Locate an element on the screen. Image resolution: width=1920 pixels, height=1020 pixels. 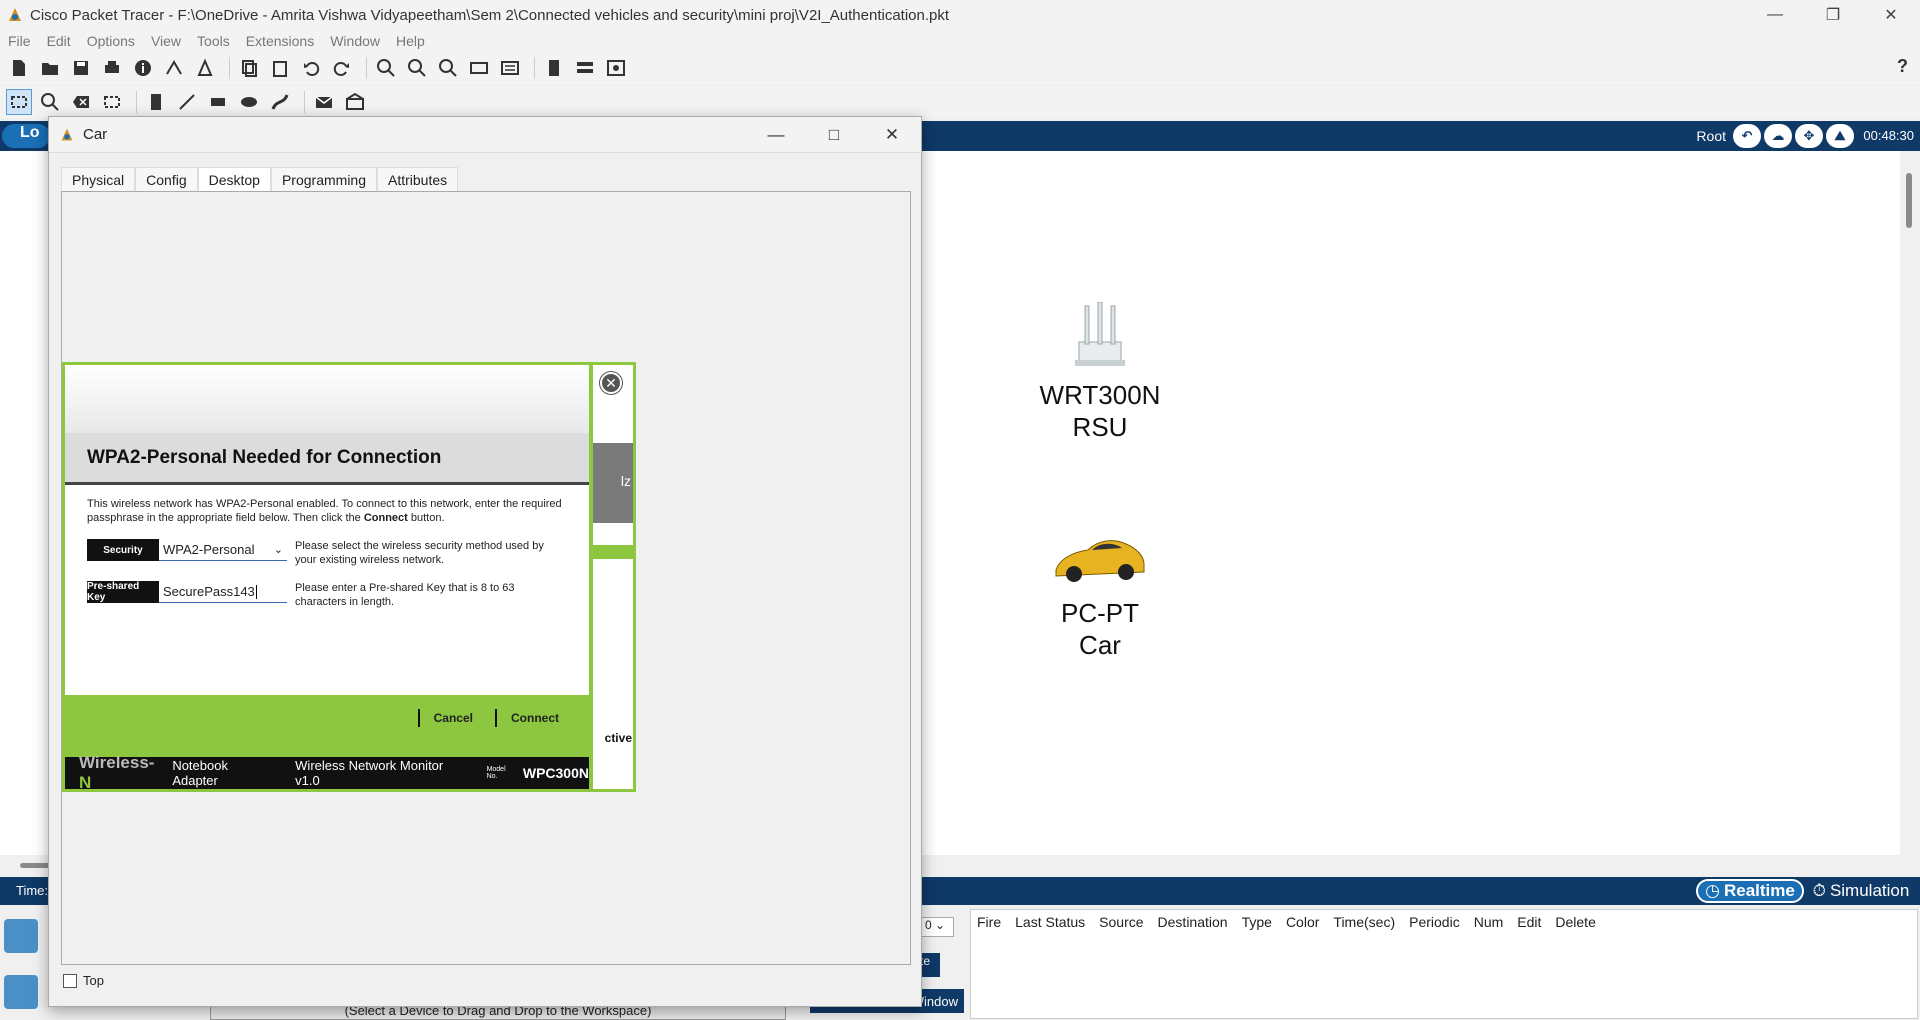
preshared-key-input: SecurePass143 is located at coordinates (223, 592).